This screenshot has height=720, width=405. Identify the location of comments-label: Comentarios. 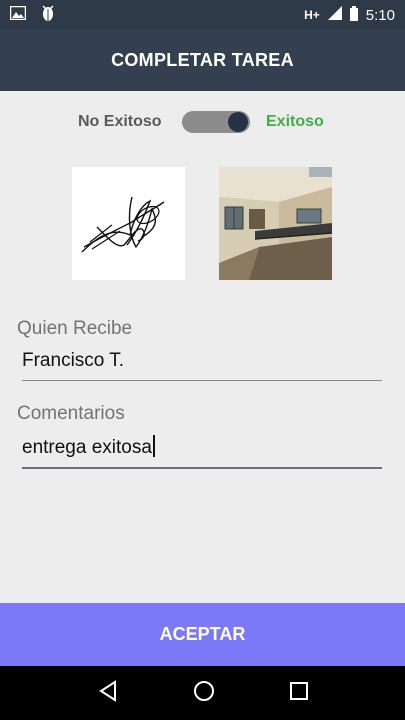
(71, 413).